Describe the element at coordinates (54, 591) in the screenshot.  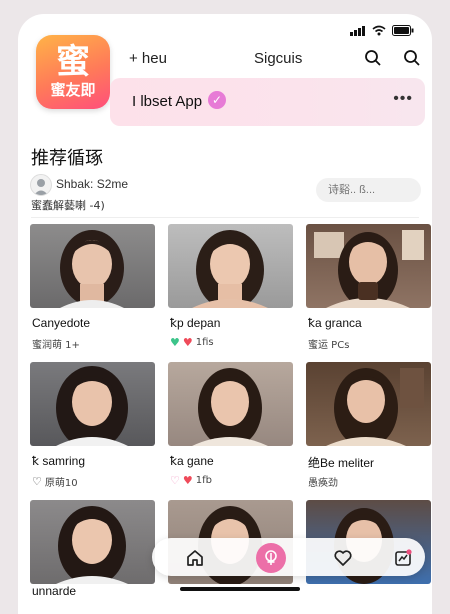
I see `card-name: unnarde` at that location.